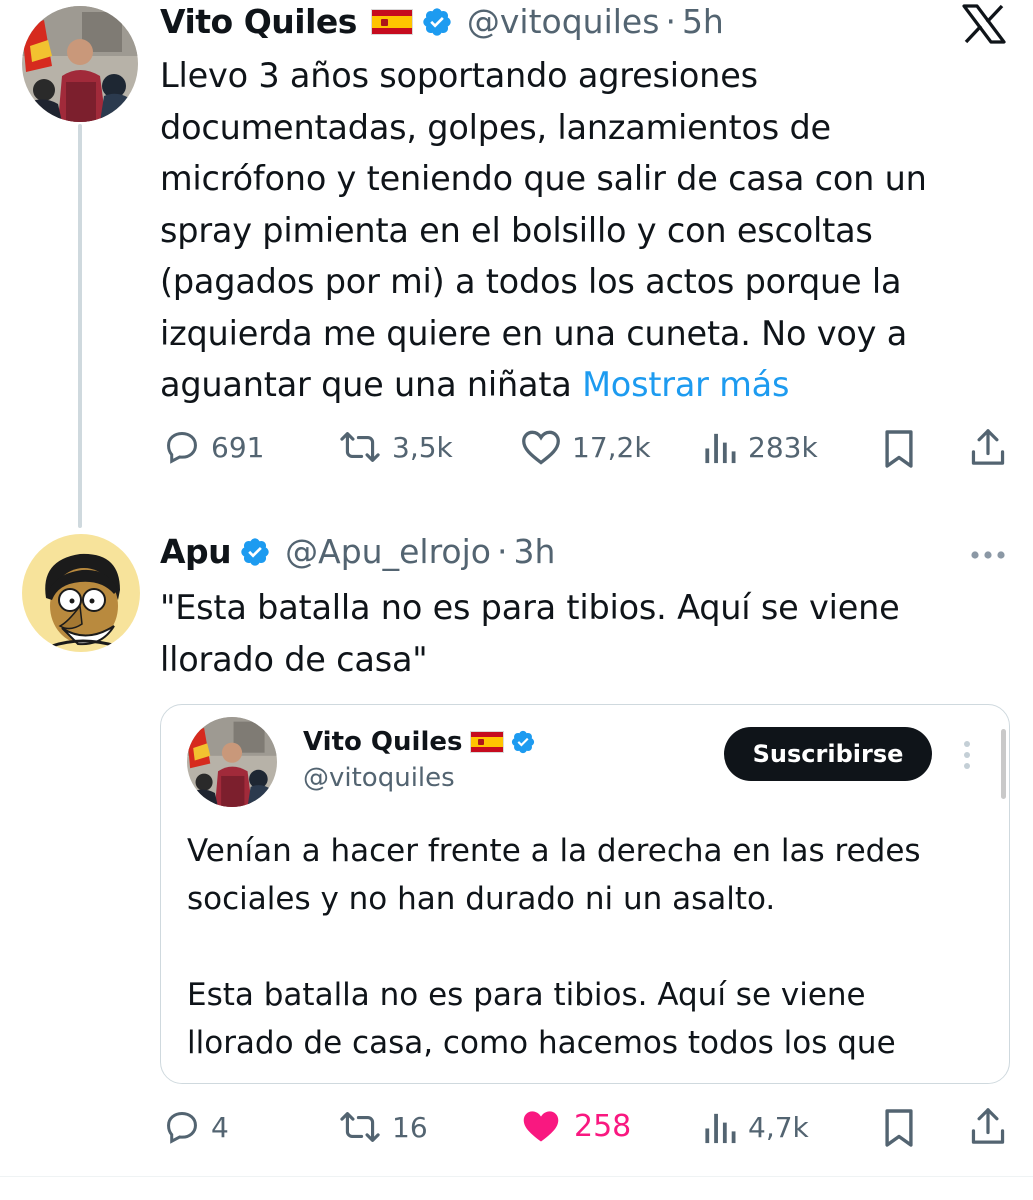  Describe the element at coordinates (196, 552) in the screenshot. I see `display-name: Apu` at that location.